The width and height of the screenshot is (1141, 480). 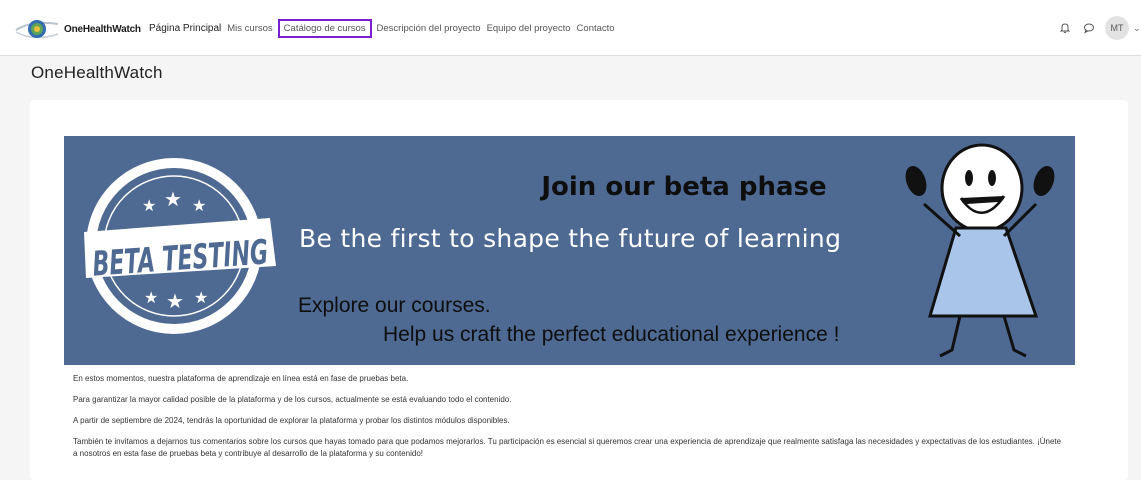 I want to click on chevron-down-icon: ⌄, so click(x=1137, y=28).